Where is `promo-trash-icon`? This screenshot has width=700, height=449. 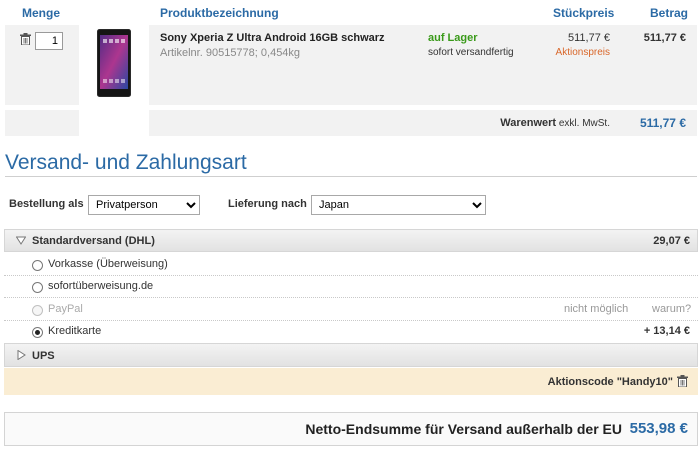 promo-trash-icon is located at coordinates (682, 381).